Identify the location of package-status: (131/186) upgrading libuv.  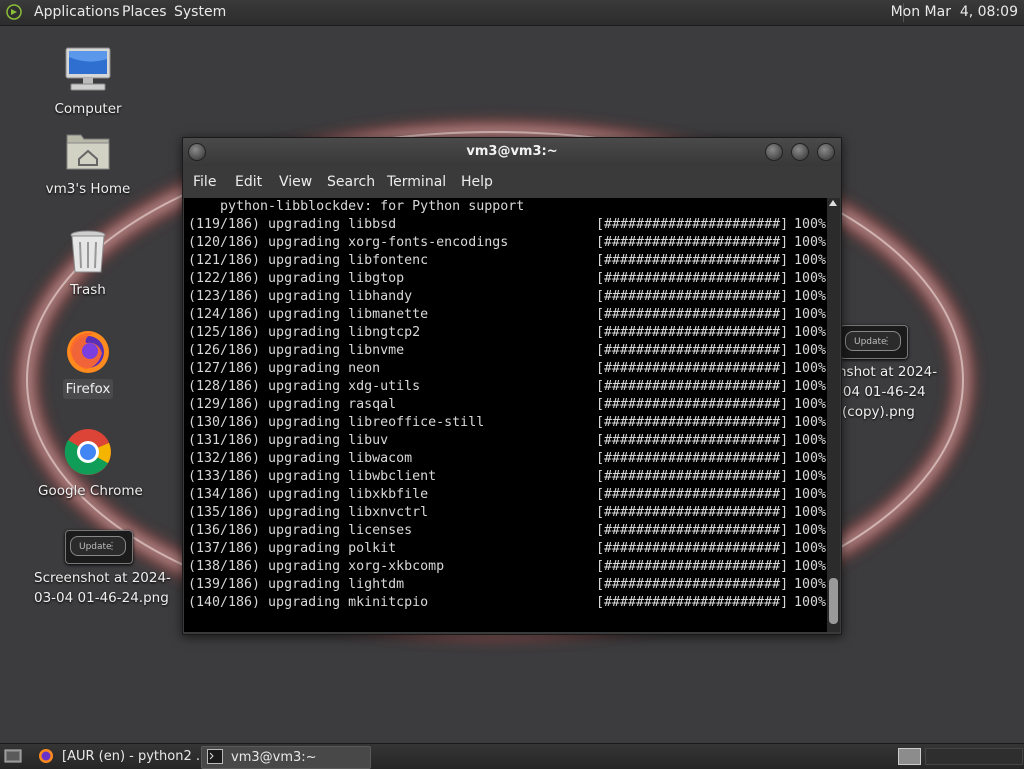
(288, 440).